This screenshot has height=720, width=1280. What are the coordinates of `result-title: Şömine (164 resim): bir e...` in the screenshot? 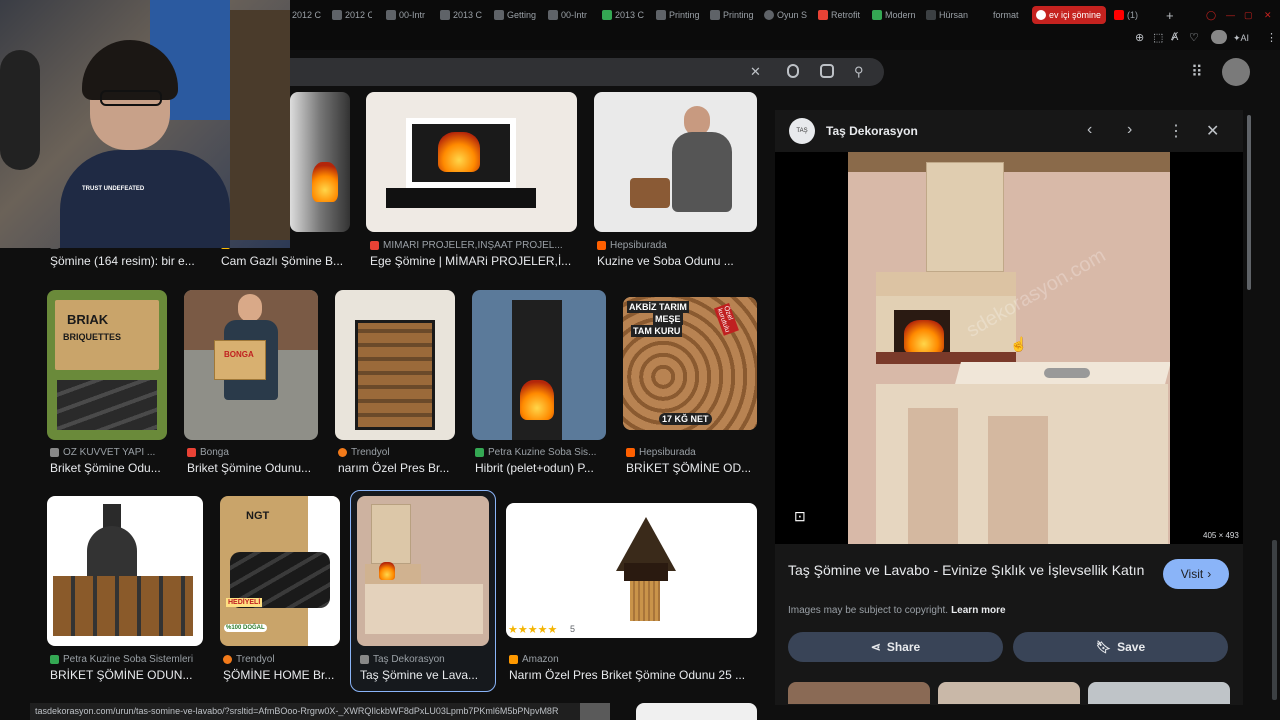 It's located at (125, 261).